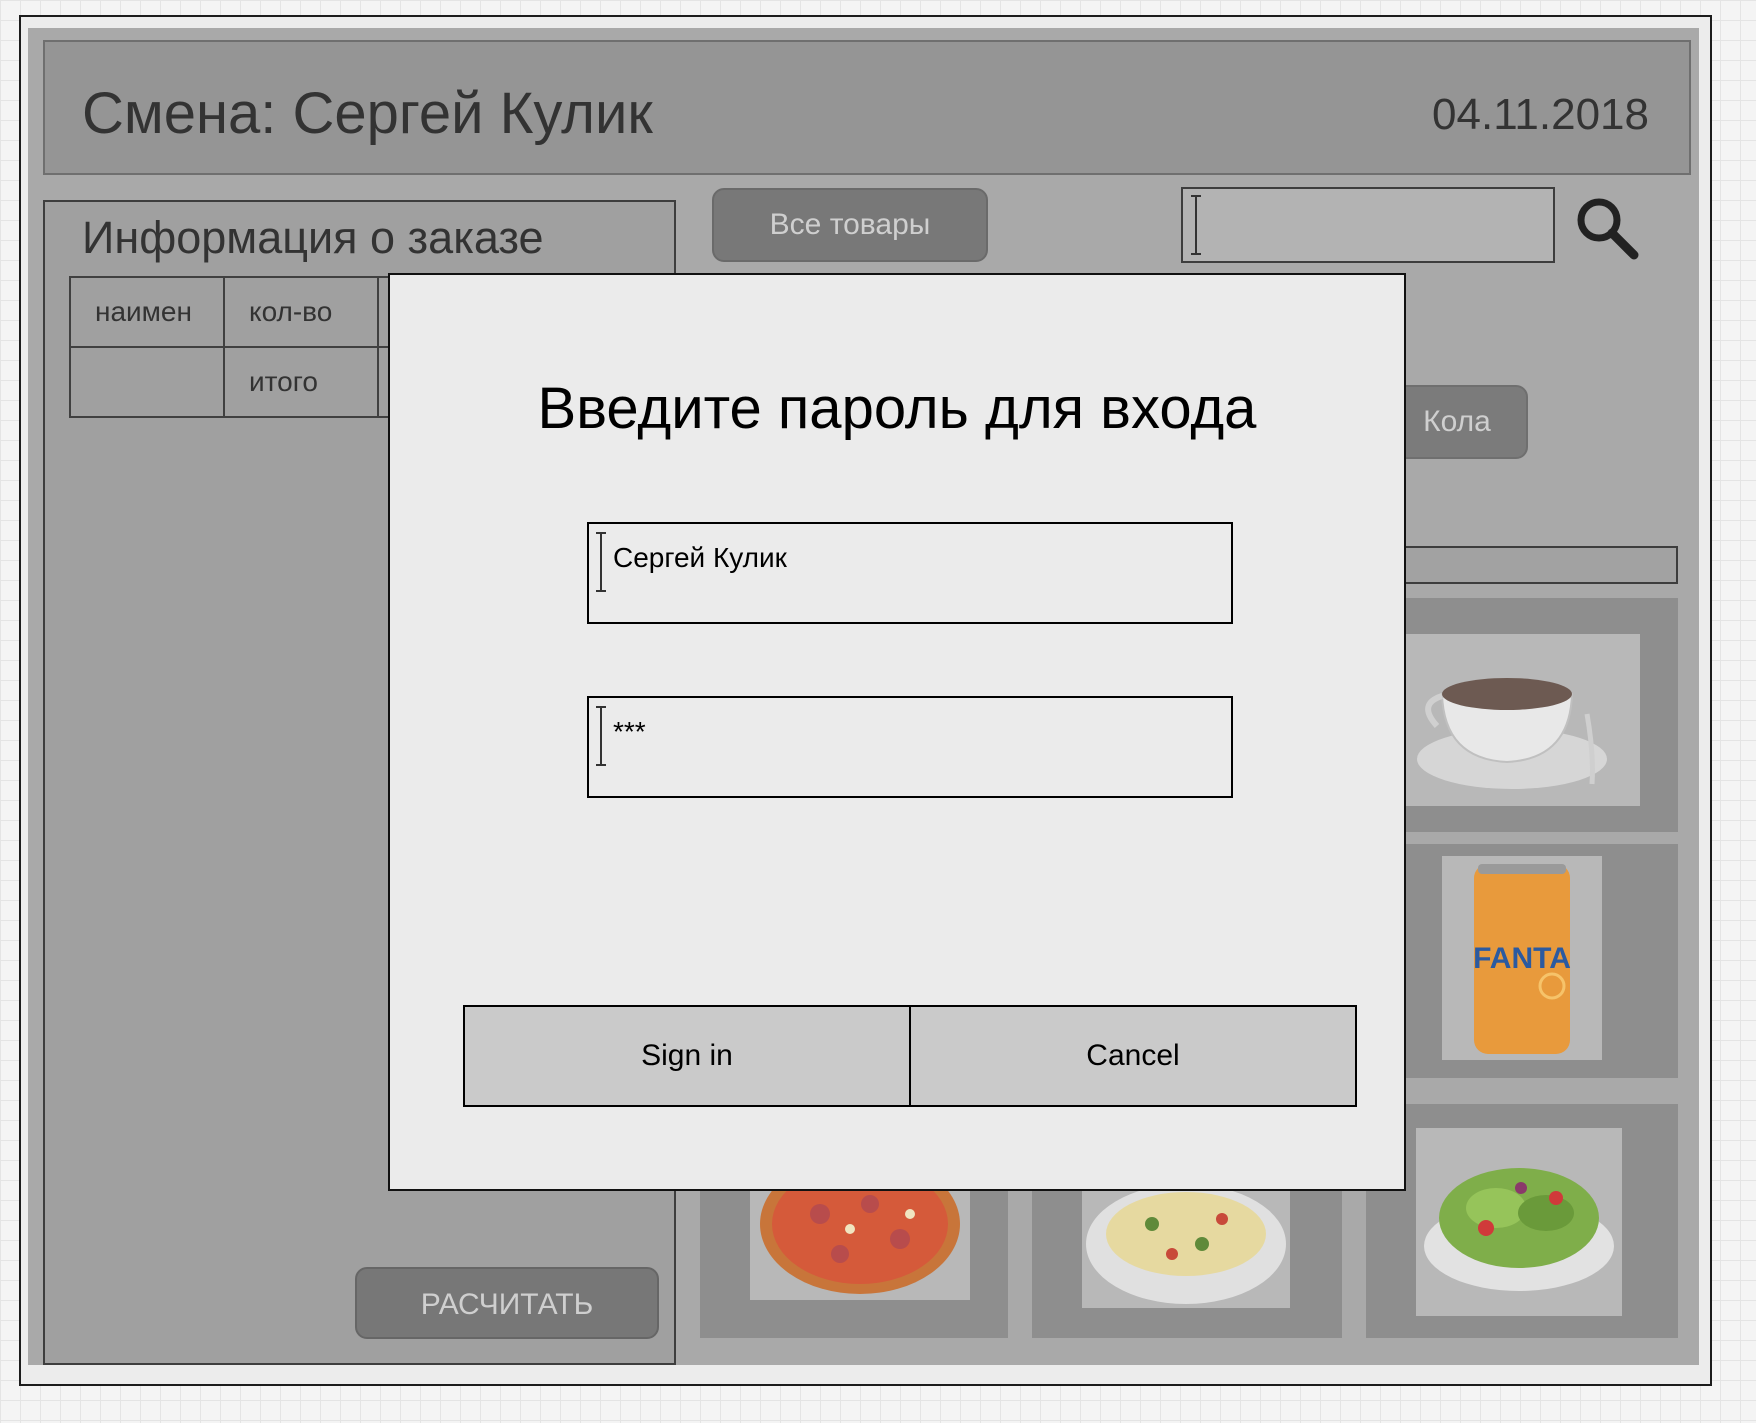 The image size is (1756, 1423). What do you see at coordinates (1607, 228) in the screenshot?
I see `search-icon` at bounding box center [1607, 228].